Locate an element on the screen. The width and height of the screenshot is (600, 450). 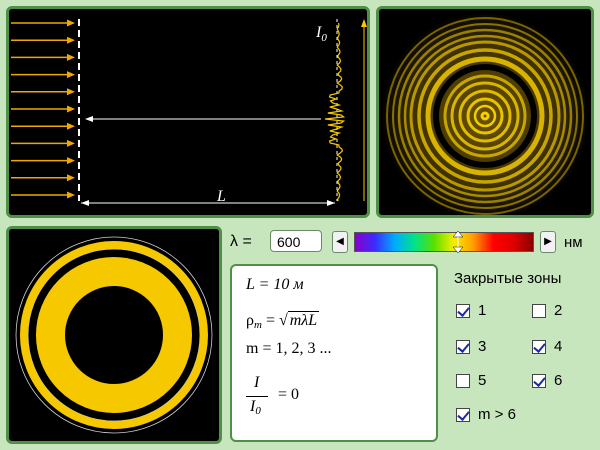
slider-handle-icon is located at coordinates (458, 242).